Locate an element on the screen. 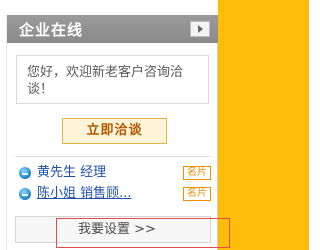  contact-row: 黄先生 经理 名片 is located at coordinates (115, 173).